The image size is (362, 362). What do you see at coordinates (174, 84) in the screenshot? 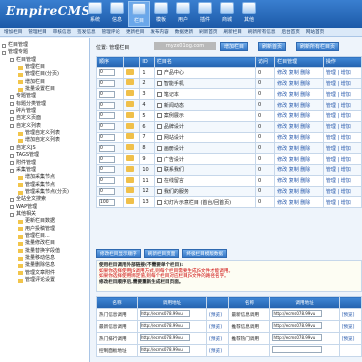
I see `column-name-link: 智能手机` at bounding box center [174, 84].